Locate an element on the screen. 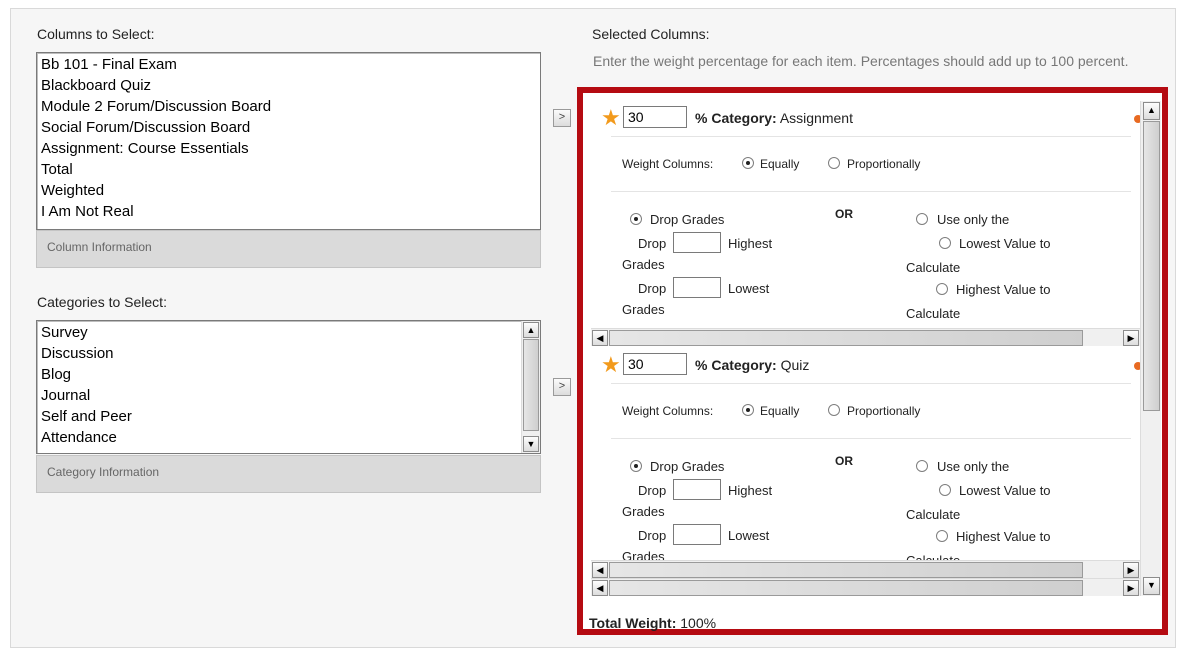  selected-columns-scrollbar: ▲ ▼ is located at coordinates (1150, 348).